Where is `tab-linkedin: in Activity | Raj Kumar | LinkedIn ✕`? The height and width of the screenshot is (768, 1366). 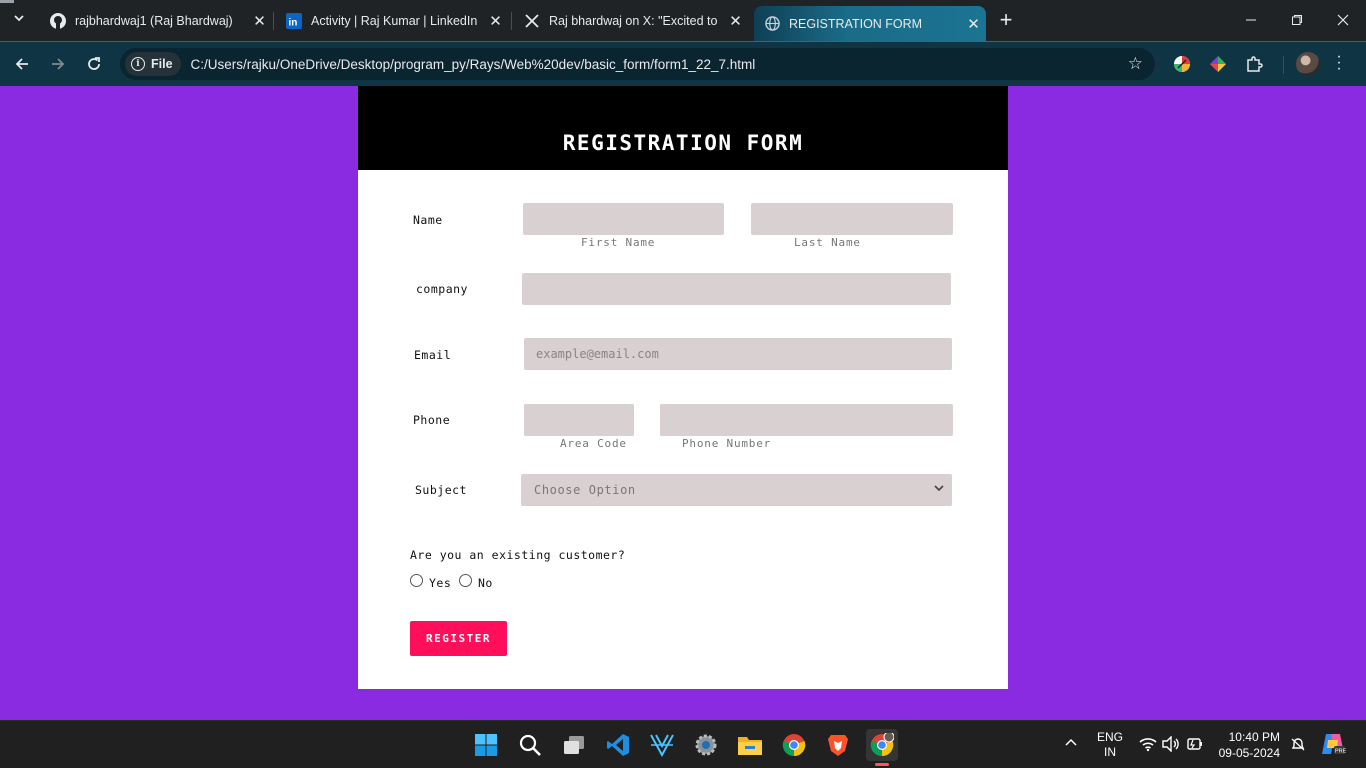 tab-linkedin: in Activity | Raj Kumar | LinkedIn ✕ is located at coordinates (392, 20).